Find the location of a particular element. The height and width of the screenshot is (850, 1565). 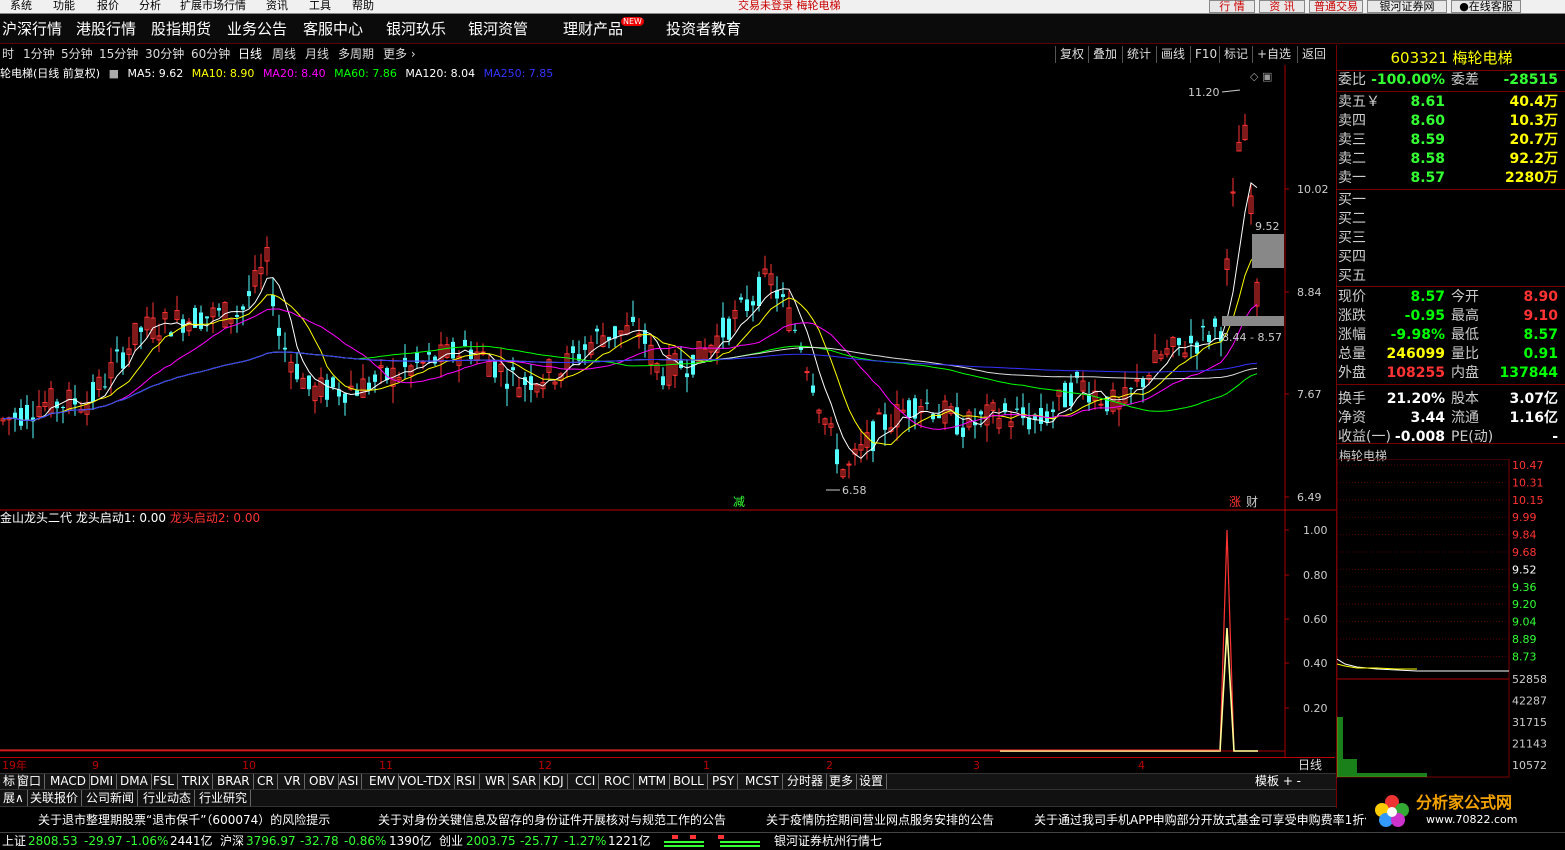

upper-price-label: 9.52 is located at coordinates (1267, 226).